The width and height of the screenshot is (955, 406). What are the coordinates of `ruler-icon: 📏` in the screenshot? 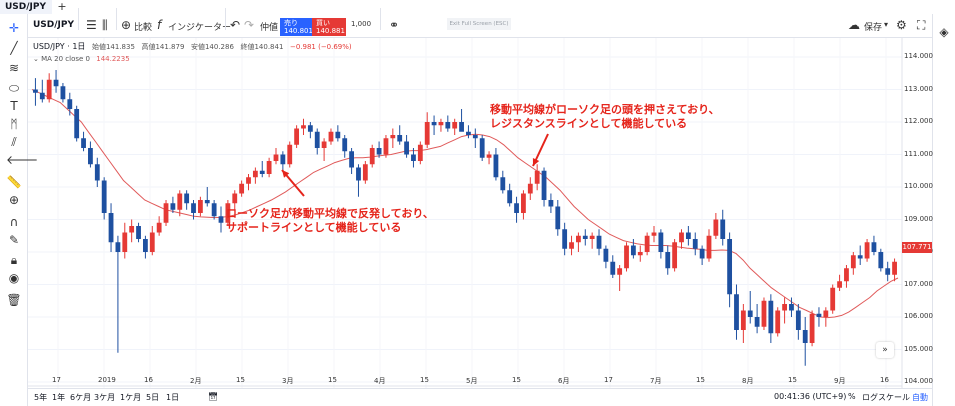 It's located at (14, 182).